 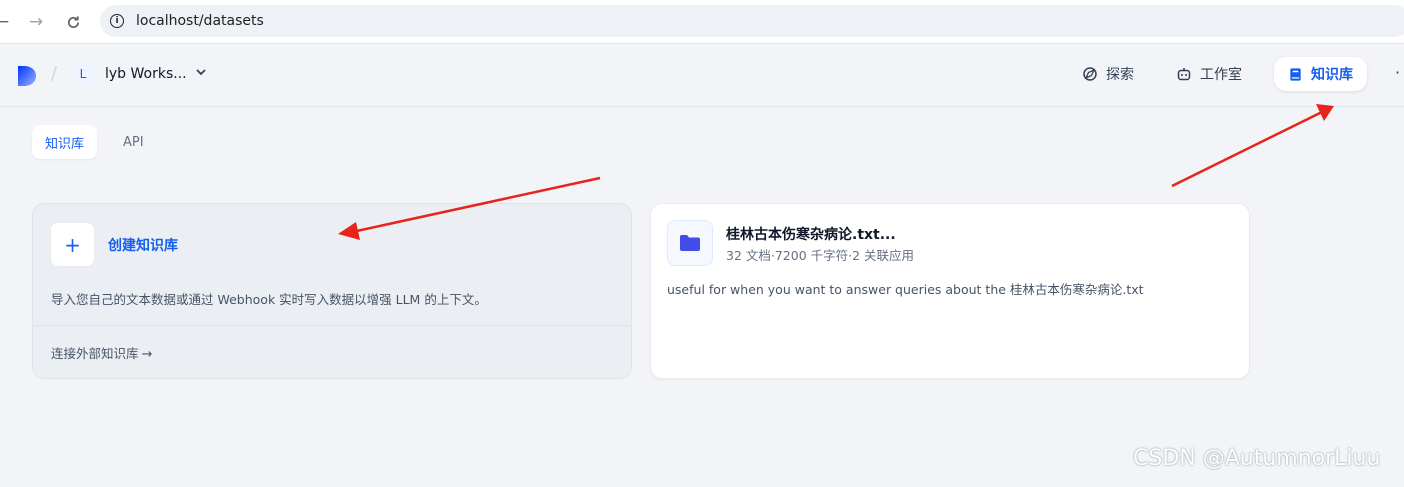 What do you see at coordinates (72, 244) in the screenshot?
I see `plus-icon: +` at bounding box center [72, 244].